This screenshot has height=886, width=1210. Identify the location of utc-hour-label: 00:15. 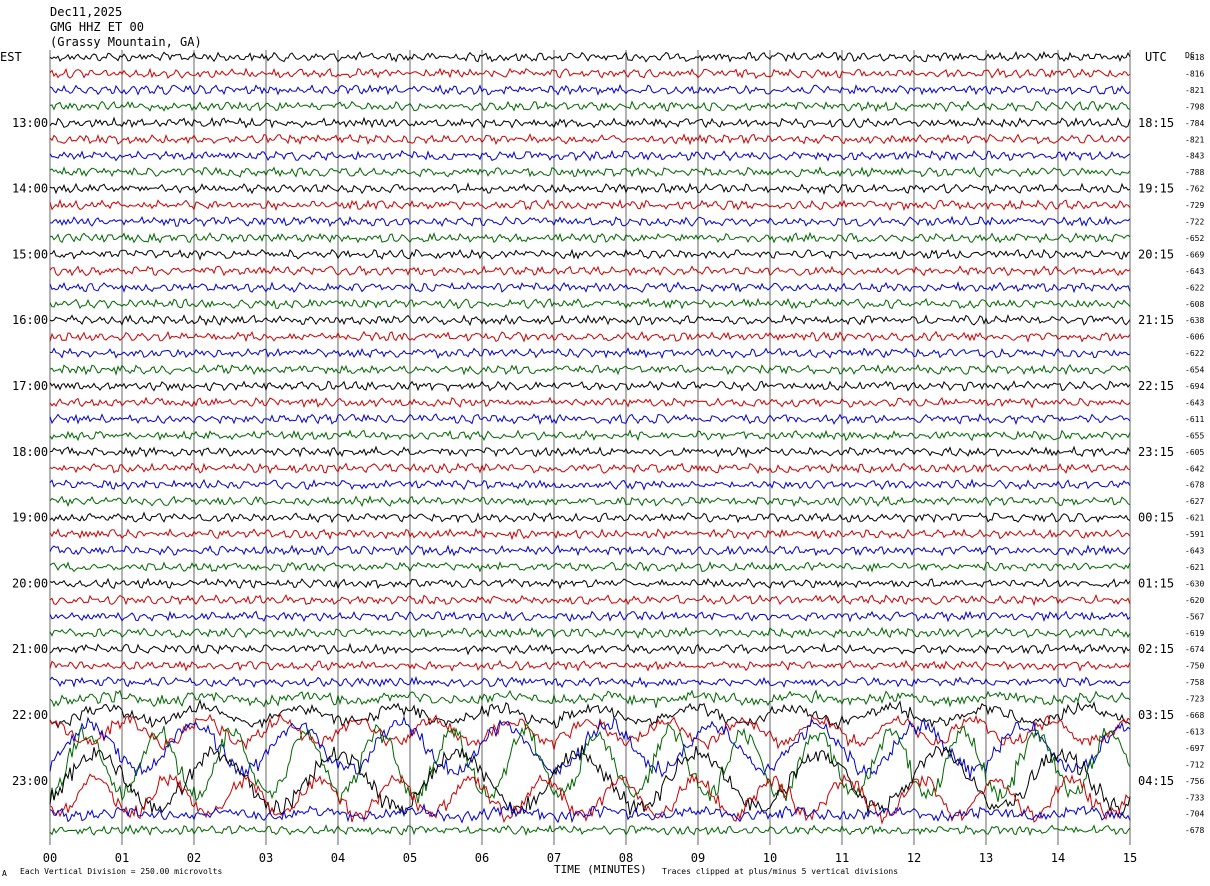
(1156, 518).